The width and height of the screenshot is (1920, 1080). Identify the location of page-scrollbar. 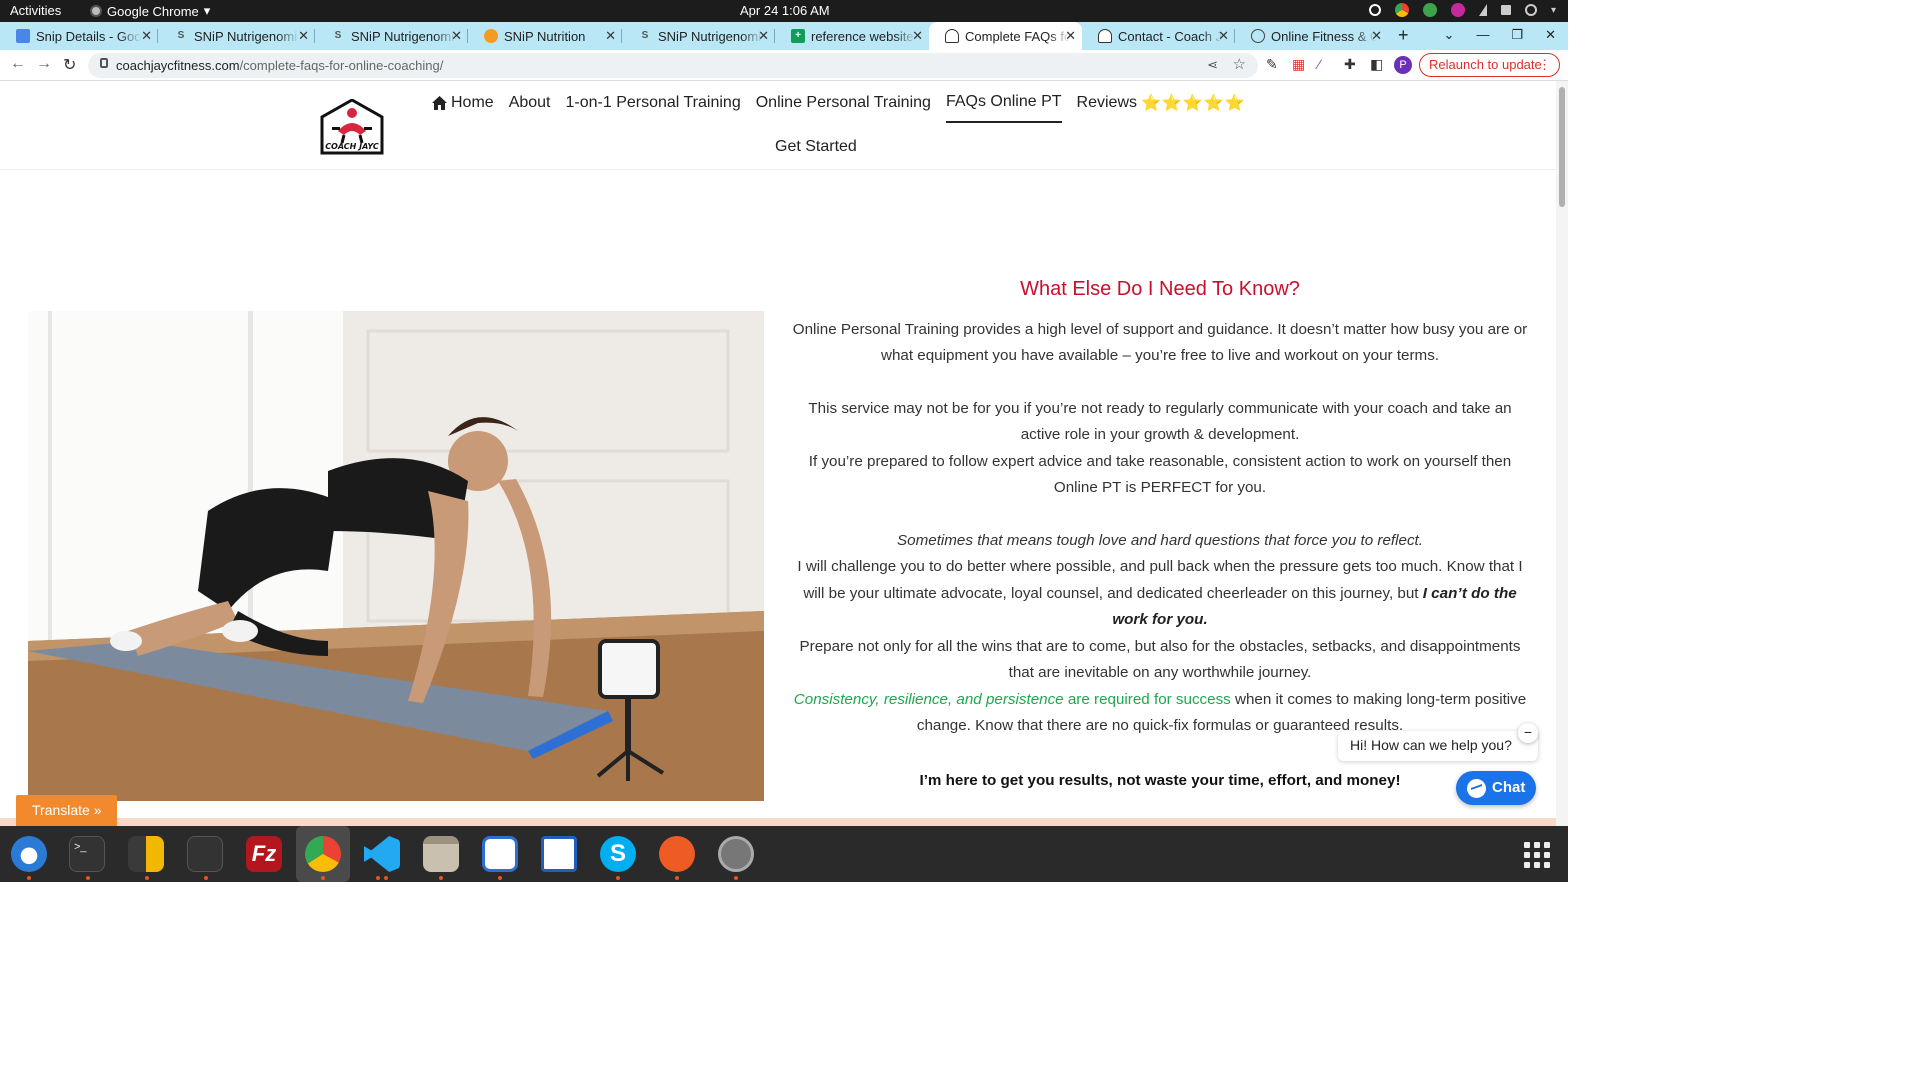
(1562, 453).